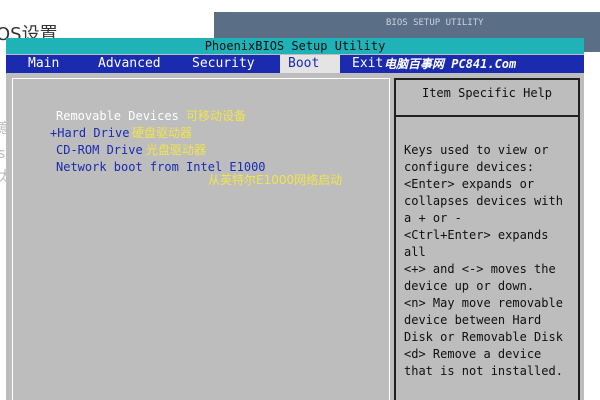 This screenshot has width=600, height=400. I want to click on help-line: device between Hard, so click(473, 320).